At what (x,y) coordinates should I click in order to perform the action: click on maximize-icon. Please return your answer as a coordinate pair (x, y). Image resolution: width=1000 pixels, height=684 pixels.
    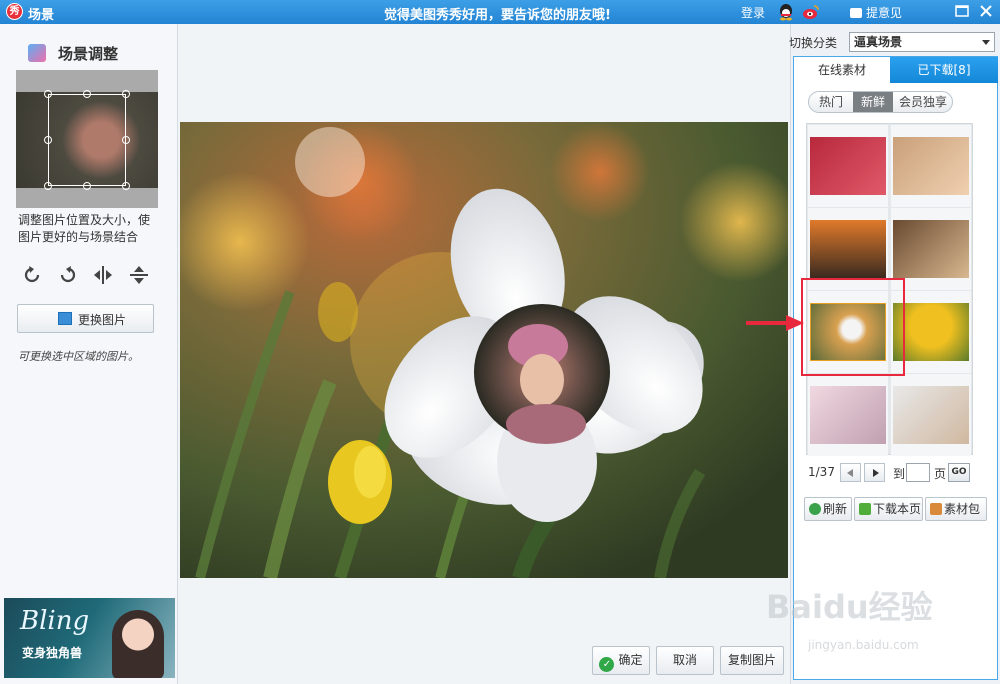
    Looking at the image, I should click on (962, 11).